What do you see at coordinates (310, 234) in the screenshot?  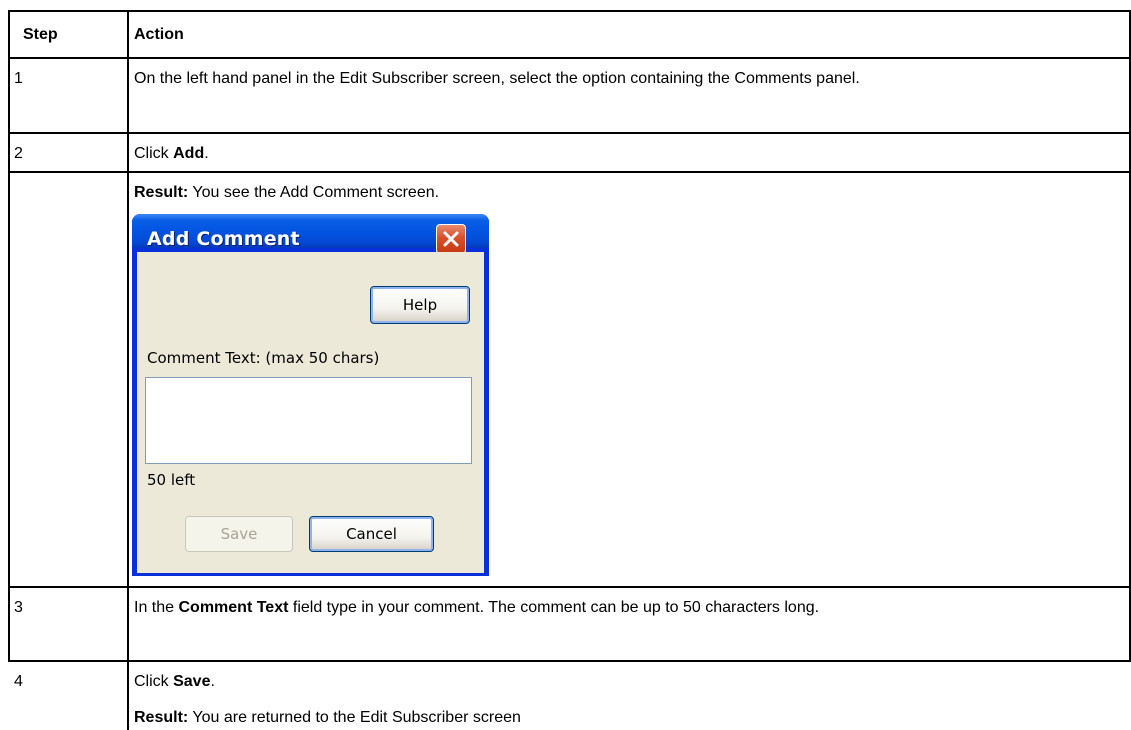 I see `dialog-titlebar: Add Comment` at bounding box center [310, 234].